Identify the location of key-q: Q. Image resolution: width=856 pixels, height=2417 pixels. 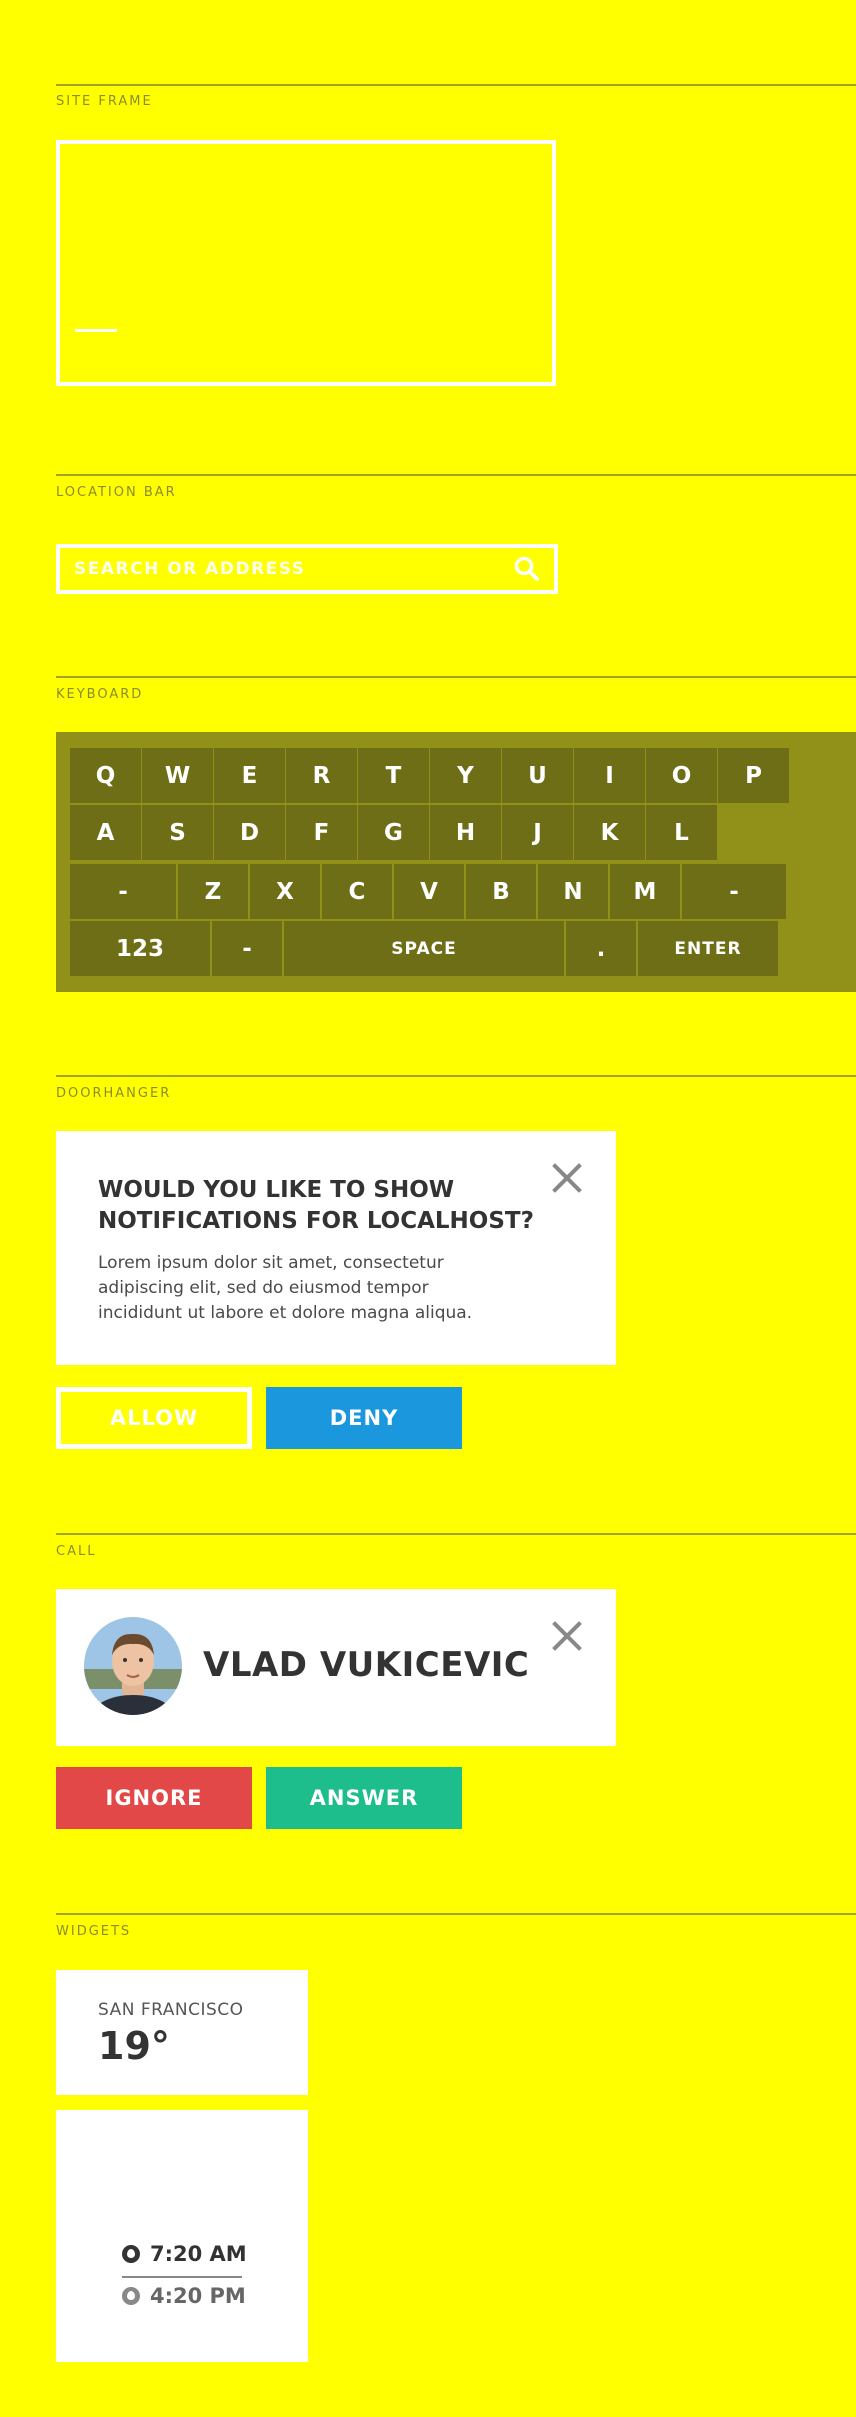
(105, 775).